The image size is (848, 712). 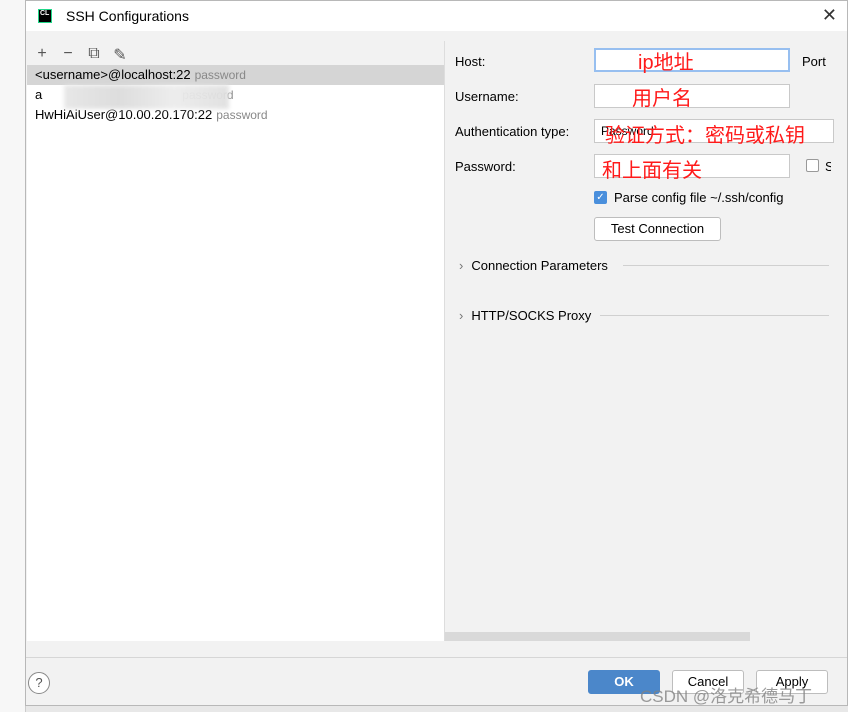 What do you see at coordinates (812, 165) in the screenshot?
I see `save-password-checkbox` at bounding box center [812, 165].